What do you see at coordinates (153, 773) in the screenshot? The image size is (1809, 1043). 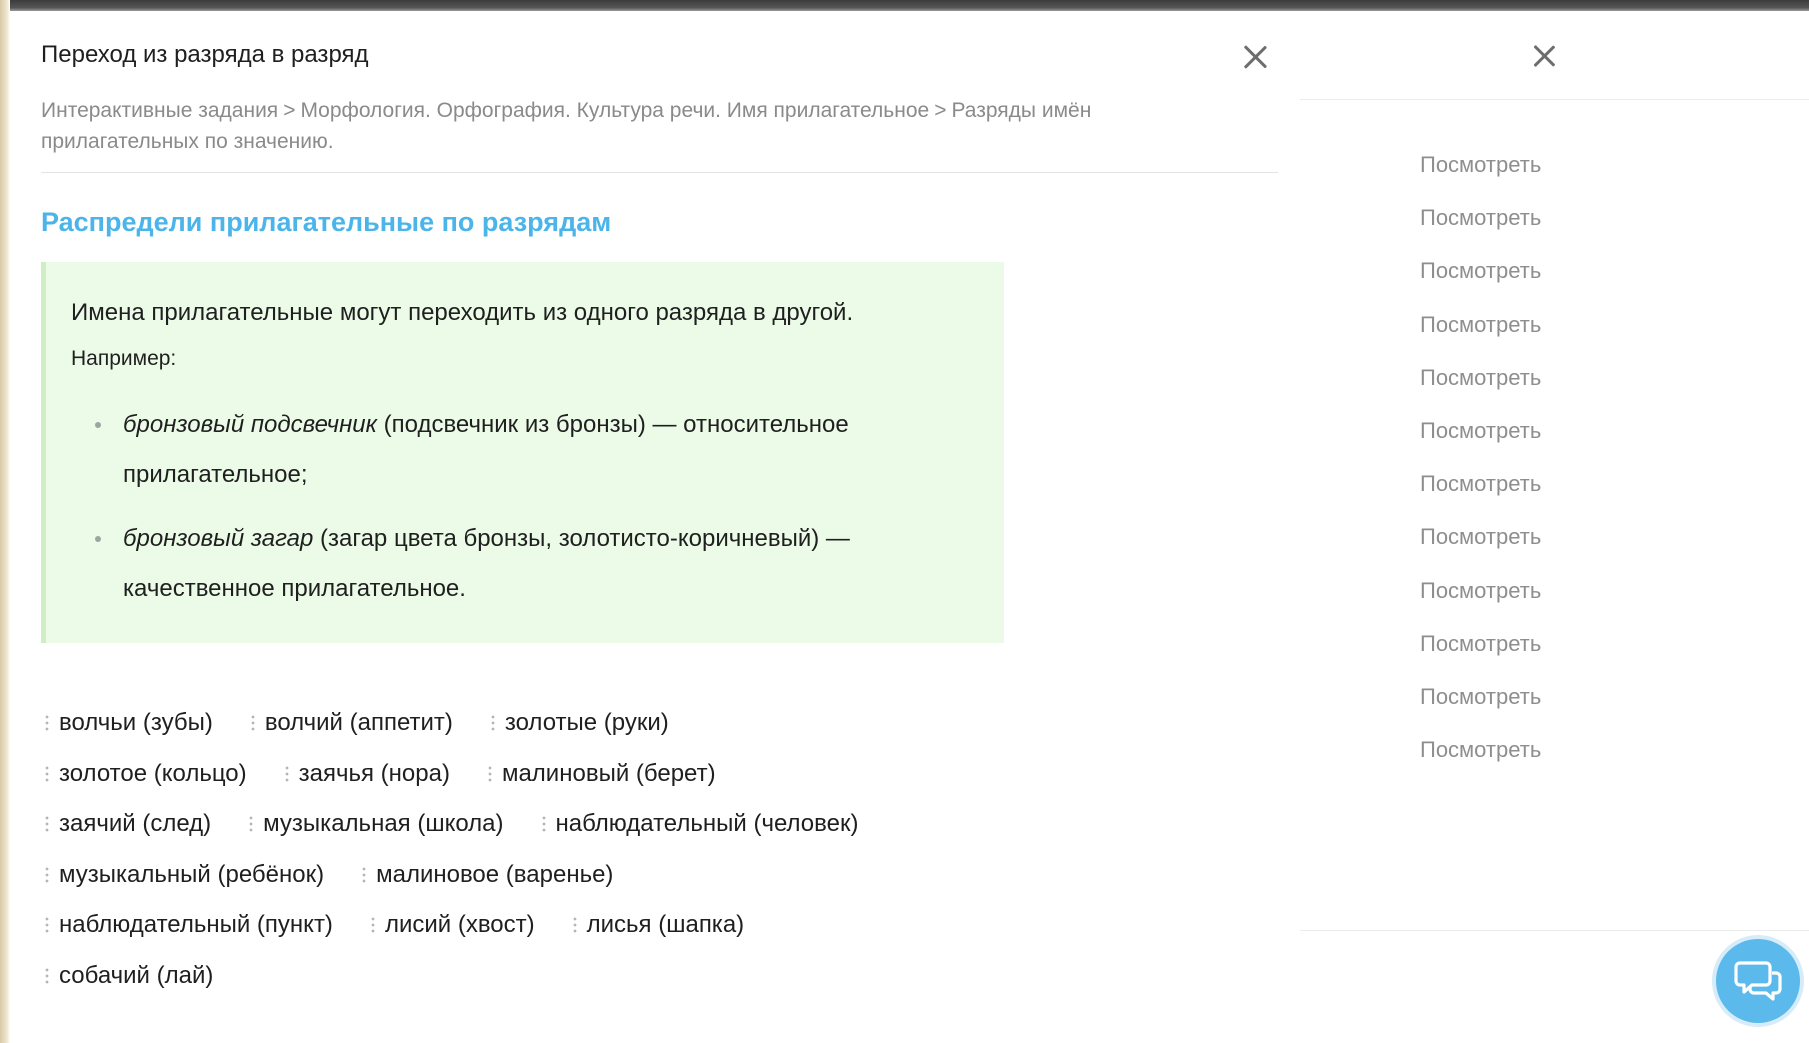 I see `word-chip-label: золотое (кольцо)` at bounding box center [153, 773].